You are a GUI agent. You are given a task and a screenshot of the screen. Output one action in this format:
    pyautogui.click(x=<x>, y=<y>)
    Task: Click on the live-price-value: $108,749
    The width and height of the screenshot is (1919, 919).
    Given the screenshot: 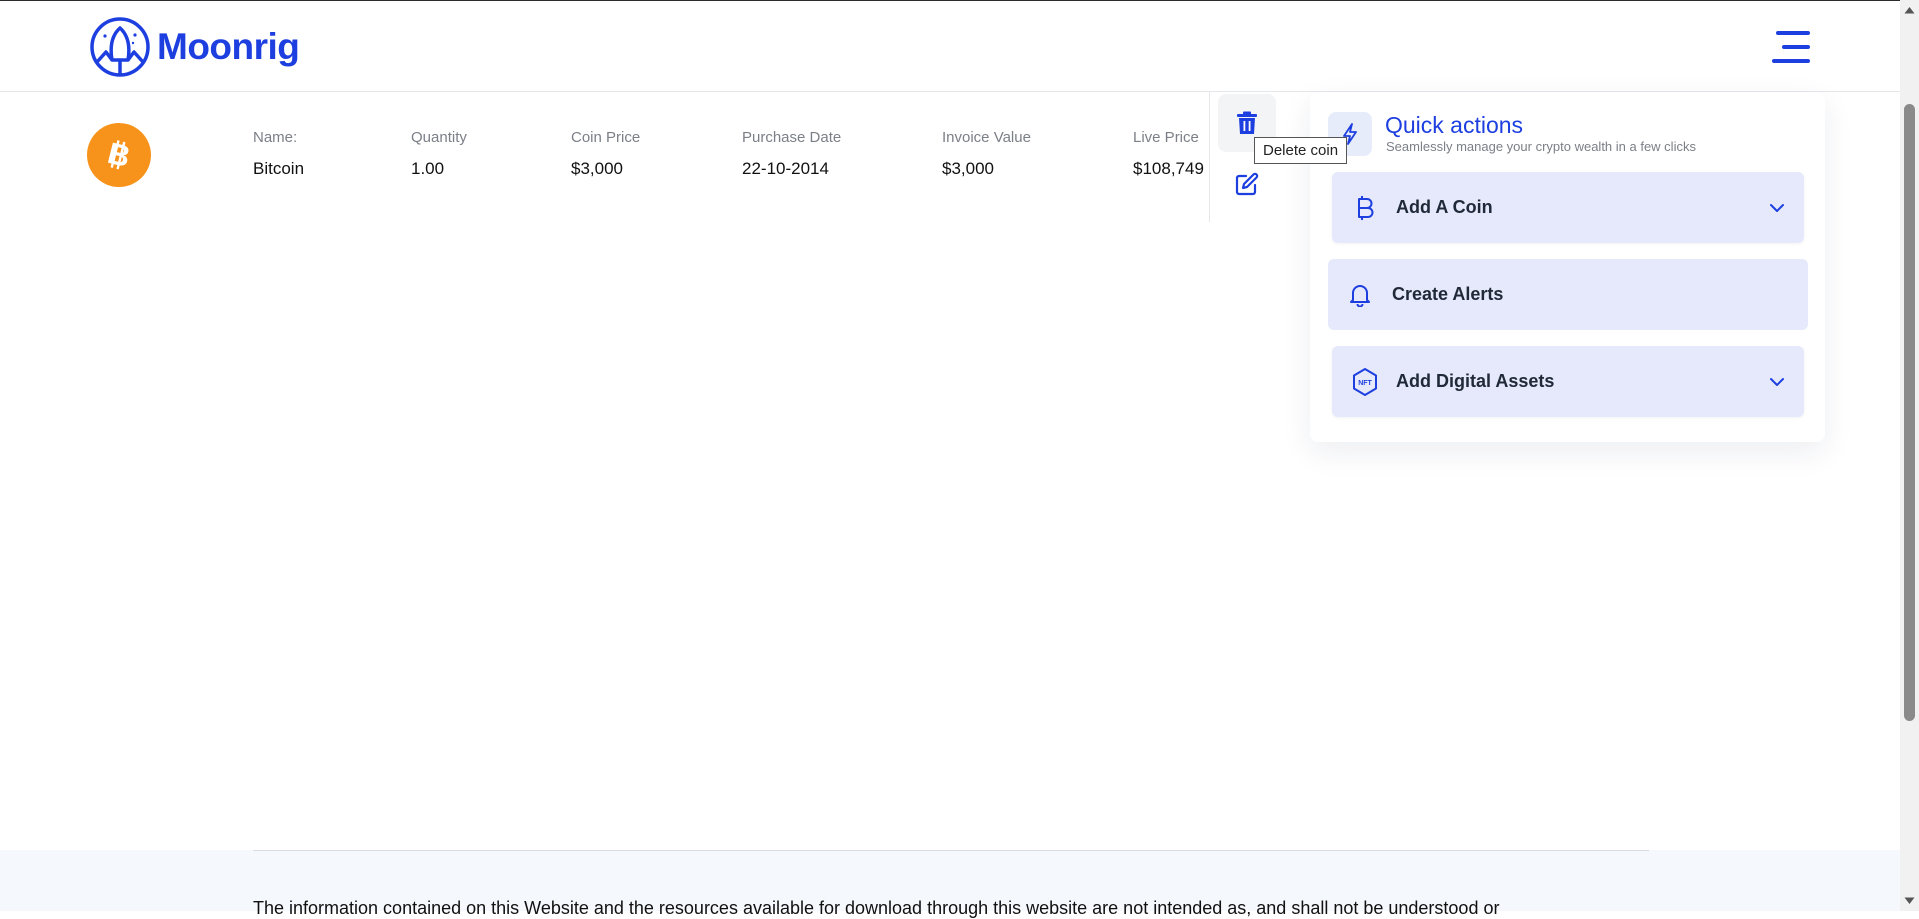 What is the action you would take?
    pyautogui.click(x=1168, y=168)
    